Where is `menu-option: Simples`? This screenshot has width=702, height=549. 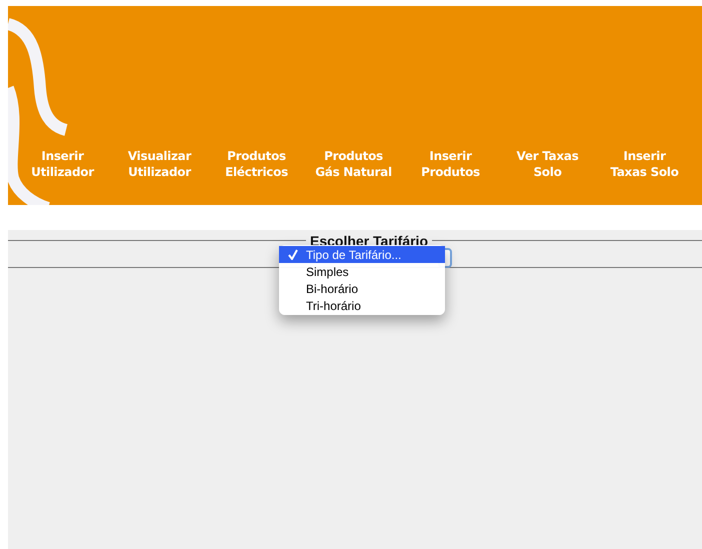
menu-option: Simples is located at coordinates (362, 271).